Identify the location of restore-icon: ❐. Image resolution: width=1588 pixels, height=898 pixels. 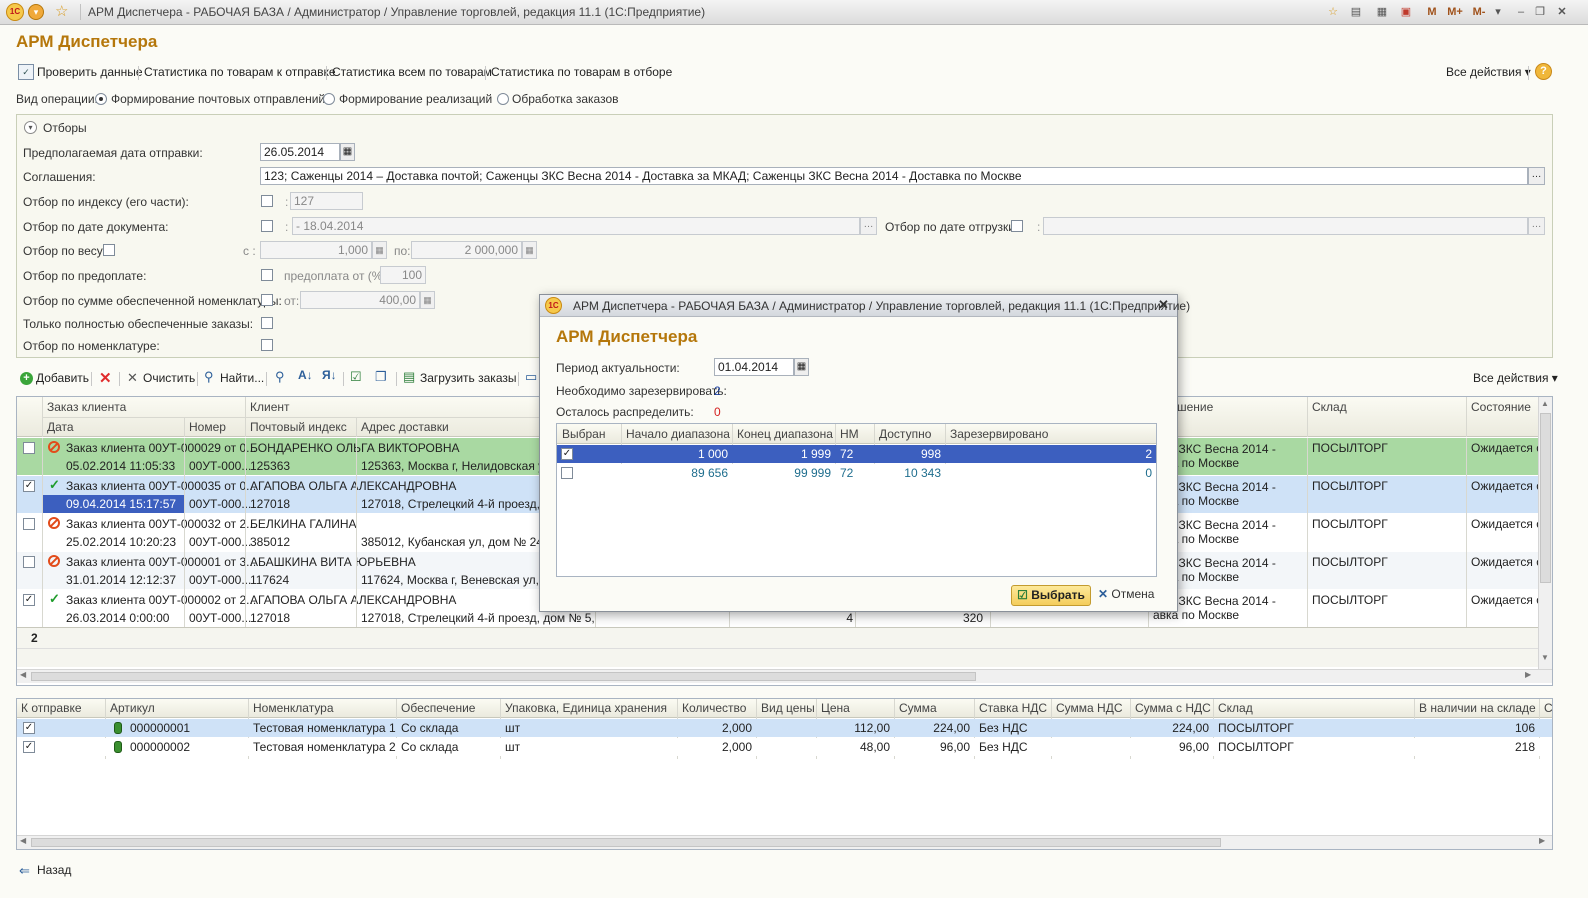
(1540, 12).